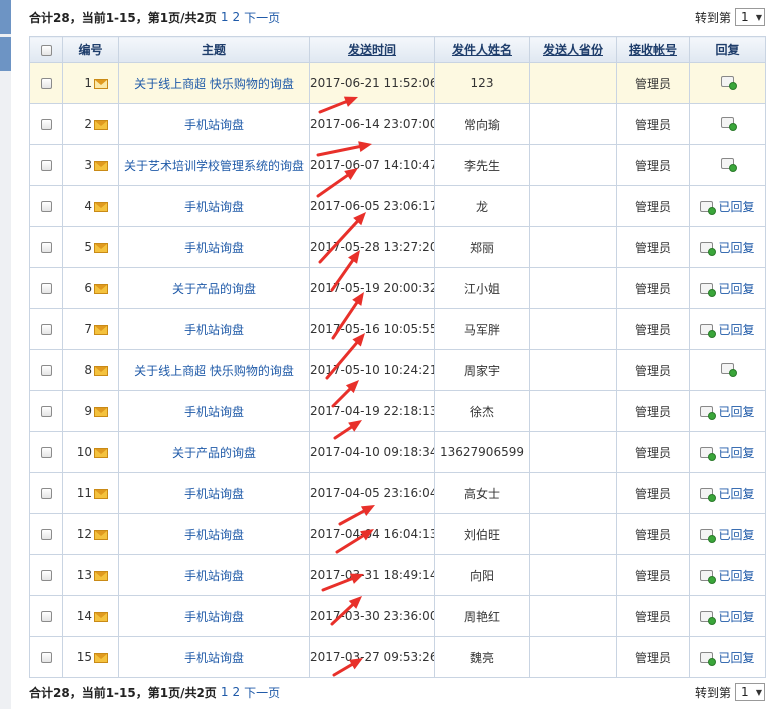  I want to click on column-header-send-time: 发送时间, so click(372, 49).